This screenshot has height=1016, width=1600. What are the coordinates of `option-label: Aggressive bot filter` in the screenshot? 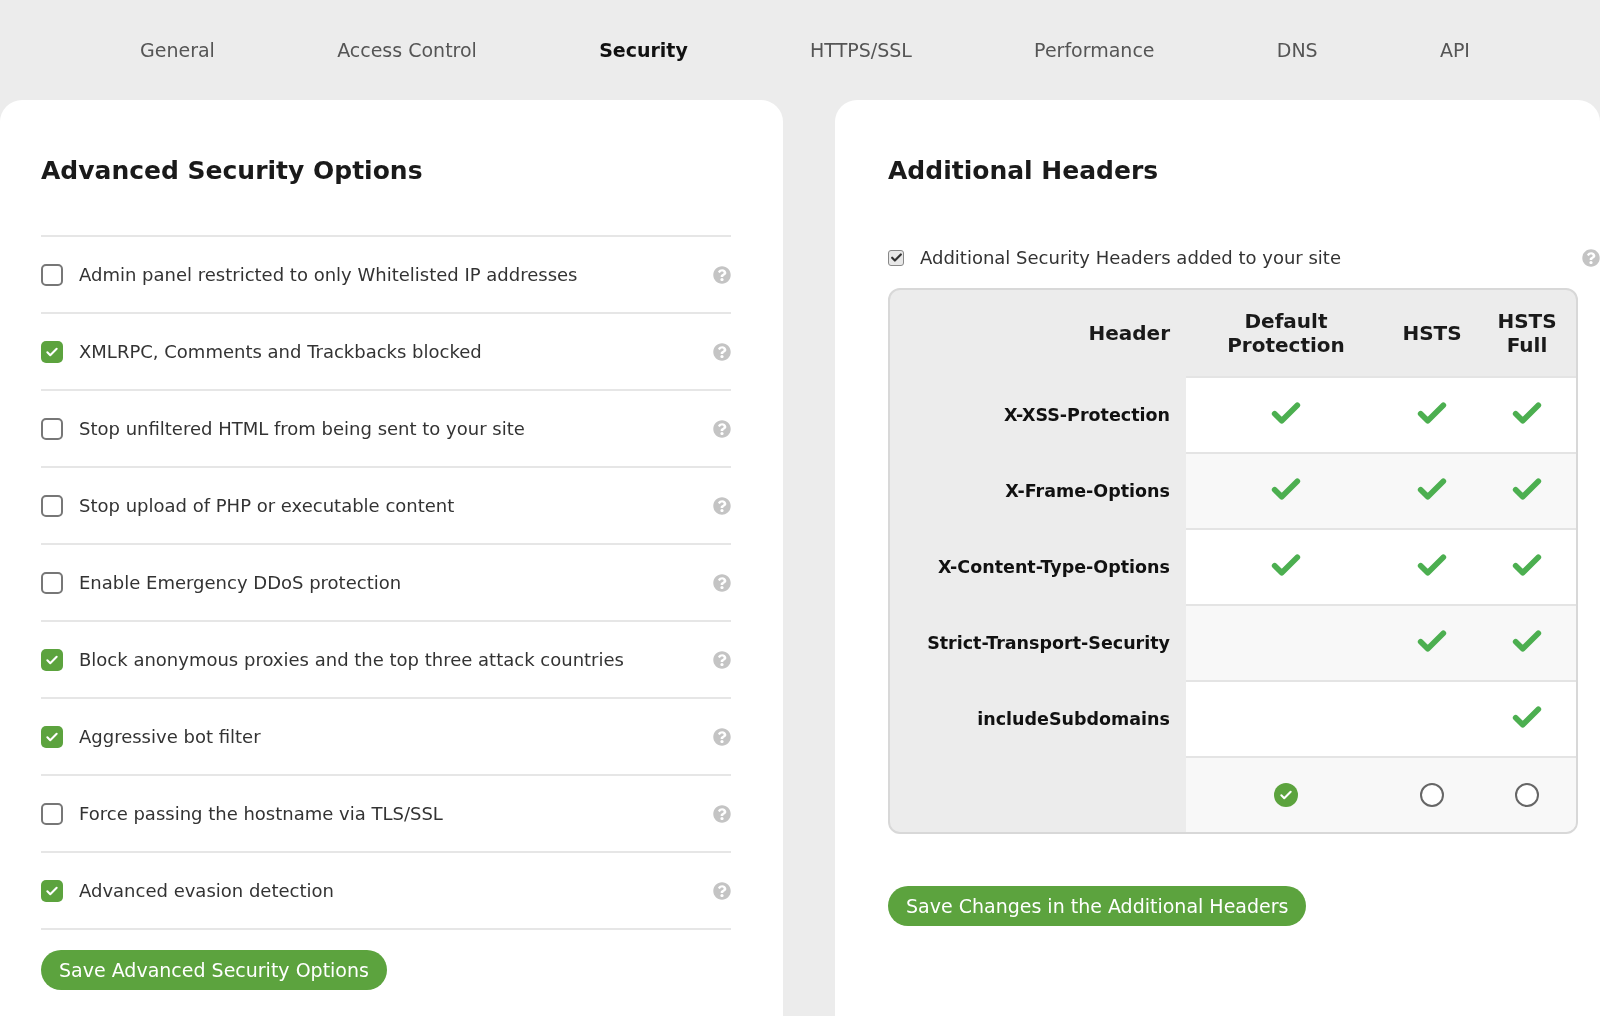 It's located at (170, 736).